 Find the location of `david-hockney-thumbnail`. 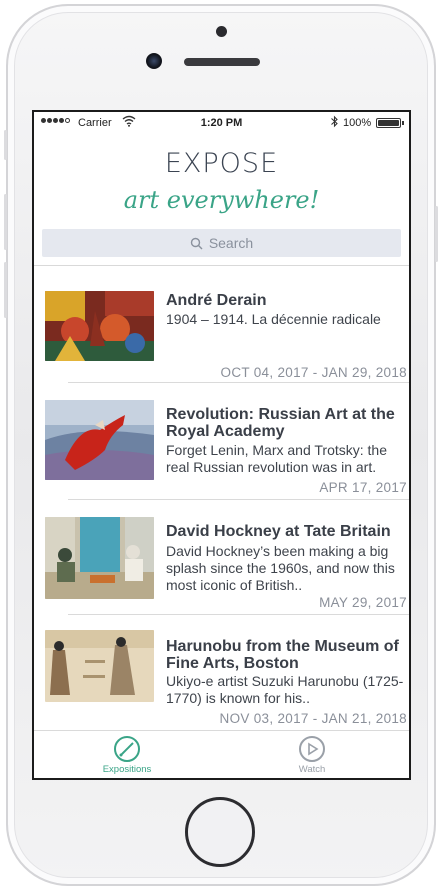

david-hockney-thumbnail is located at coordinates (99, 558).